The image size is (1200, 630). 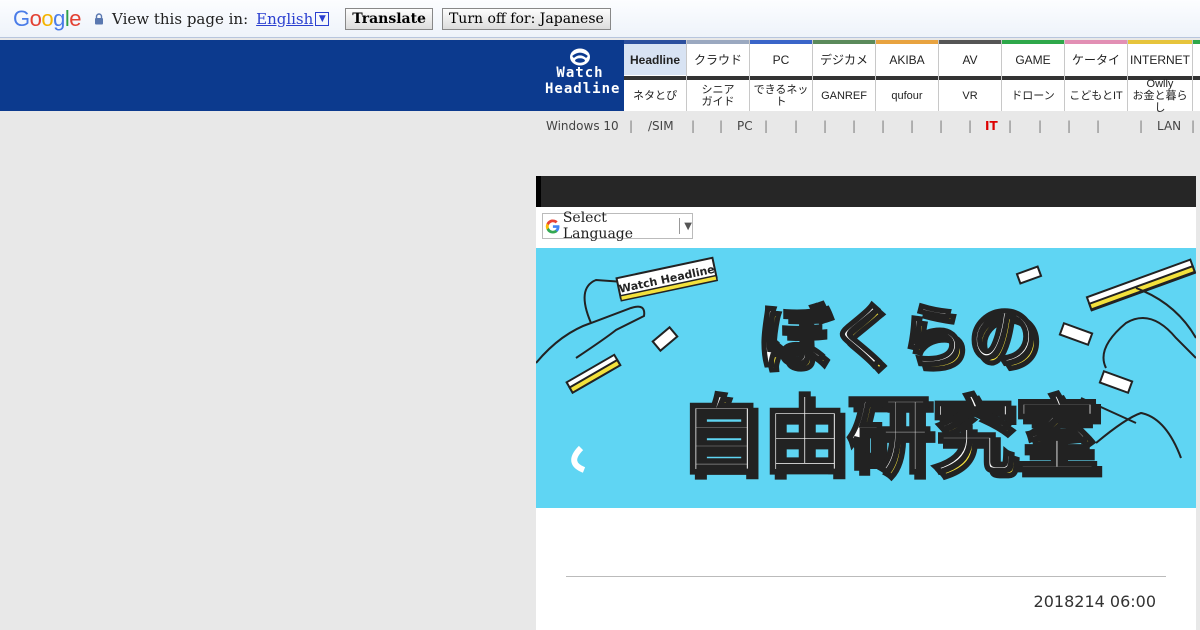 I want to click on site-logo: Watch Headline, so click(x=583, y=77).